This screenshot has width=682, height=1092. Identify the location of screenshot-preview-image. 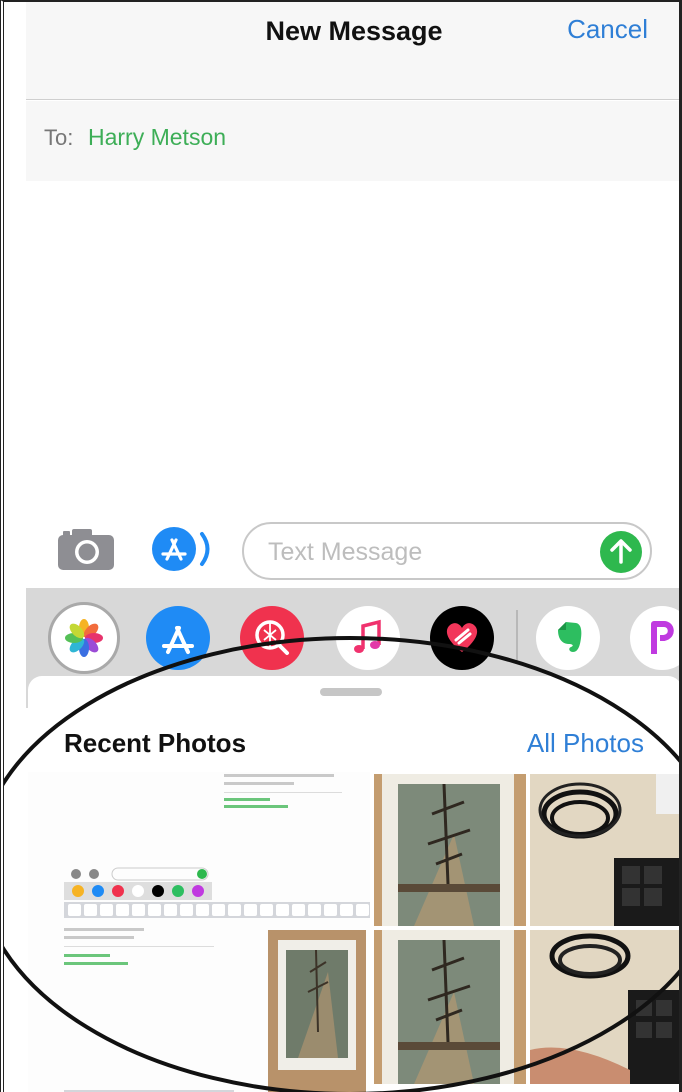
(199, 932).